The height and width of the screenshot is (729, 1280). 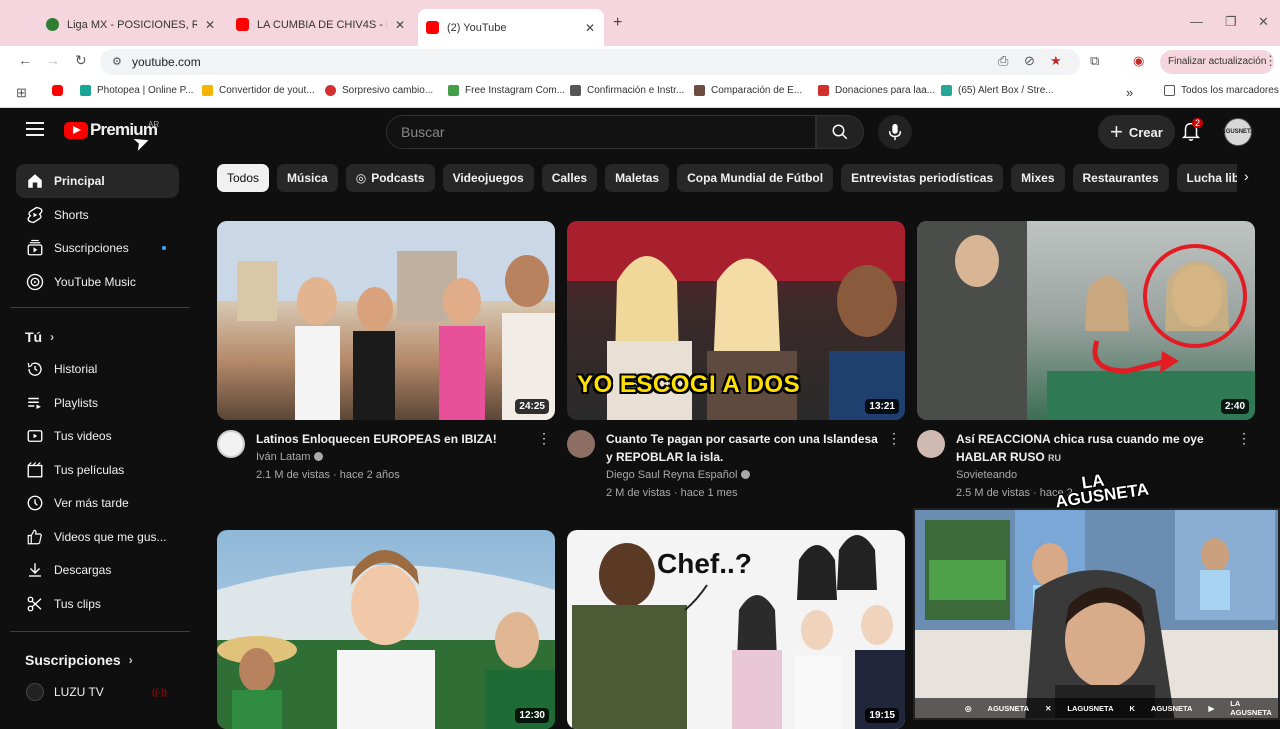 I want to click on youtube-icon: ▶, so click(x=1211, y=708).